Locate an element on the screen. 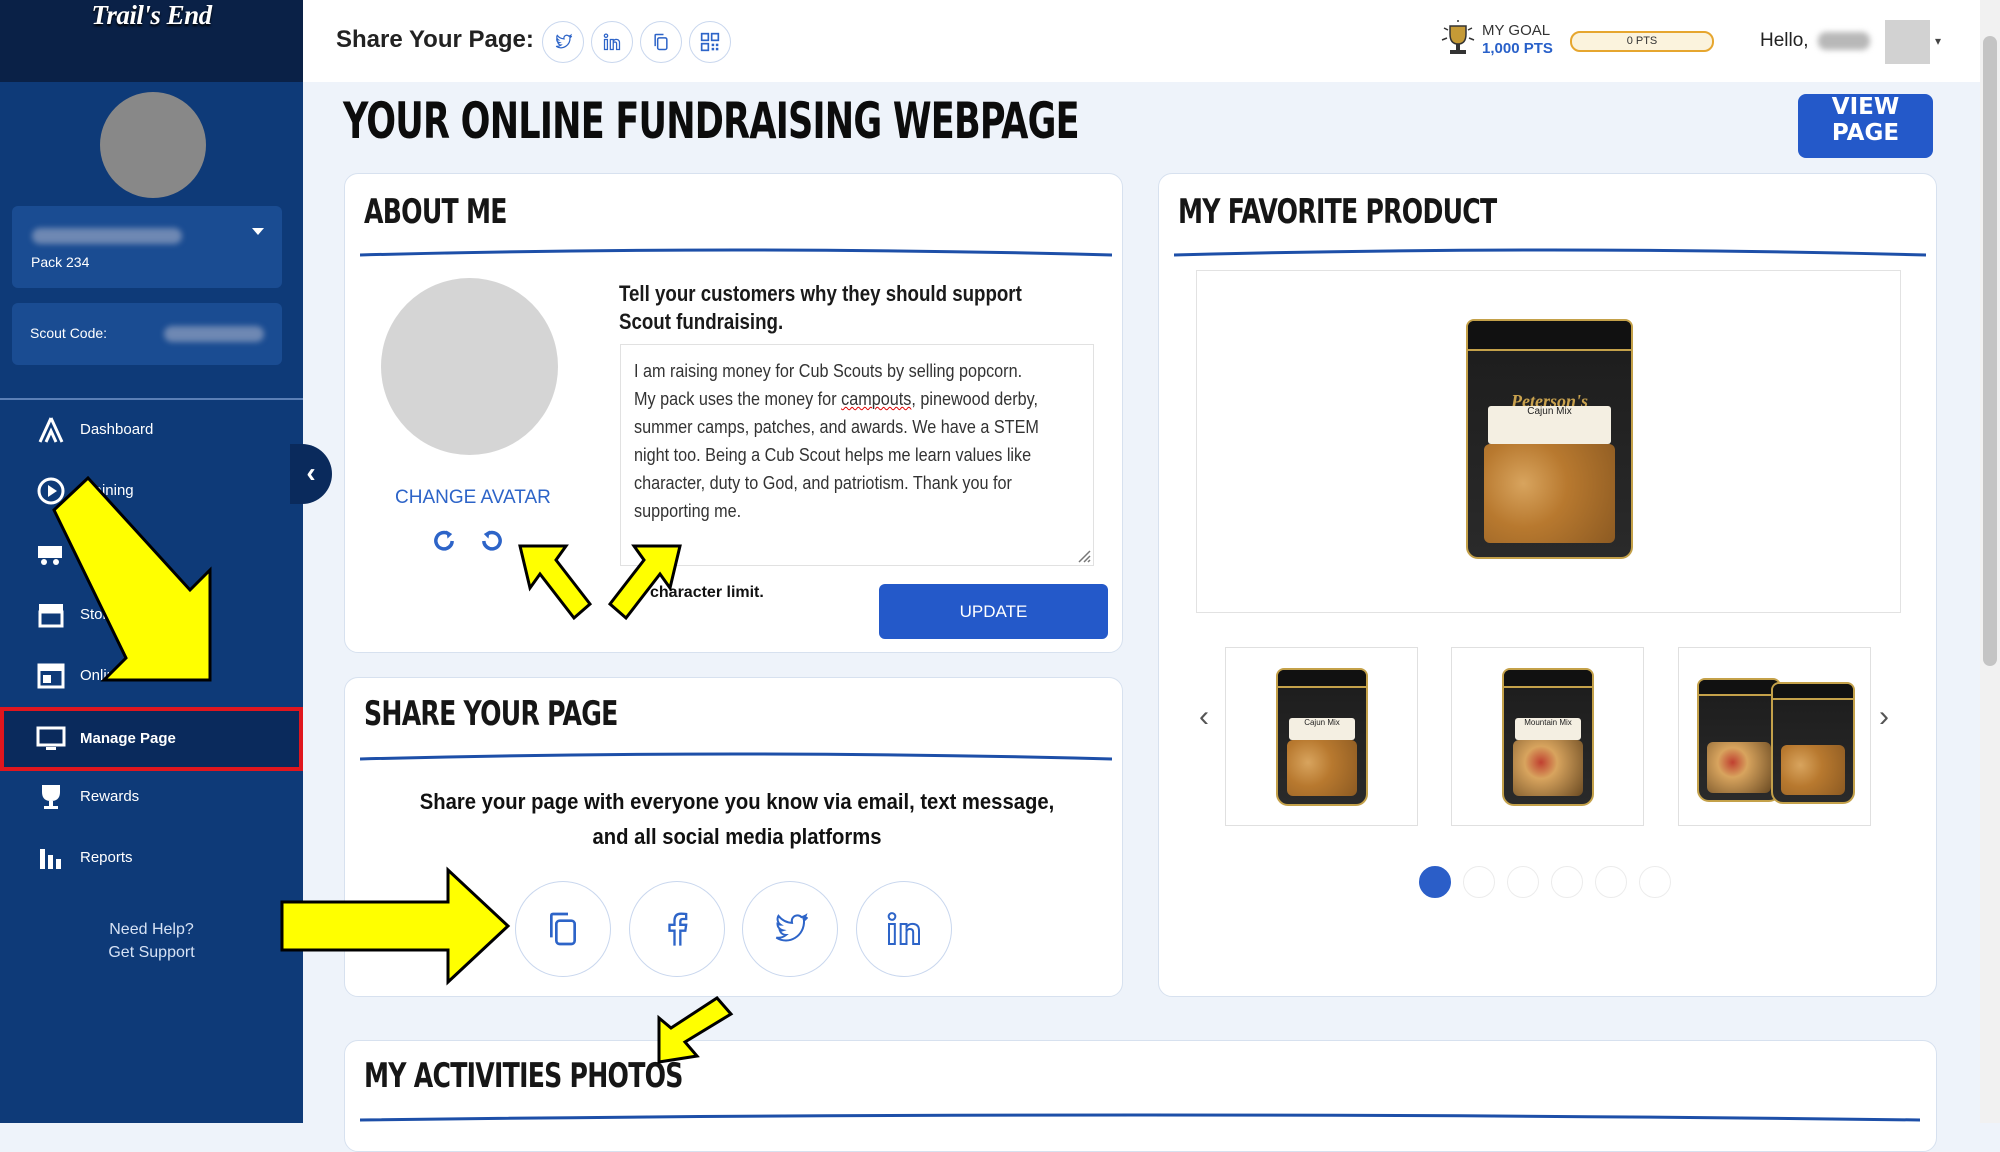  share-linkedin-button is located at coordinates (612, 42).